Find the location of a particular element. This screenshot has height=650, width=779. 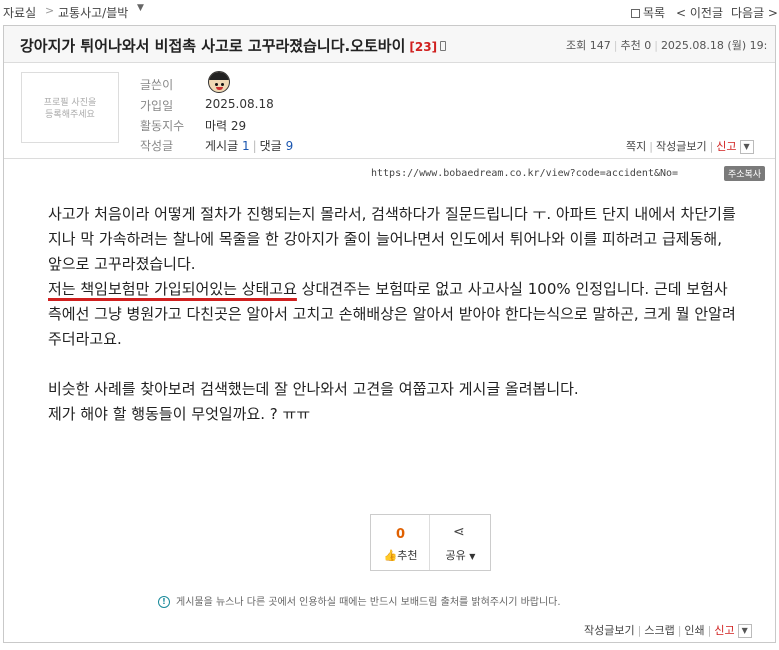

report-link: 신고 is located at coordinates (726, 146).